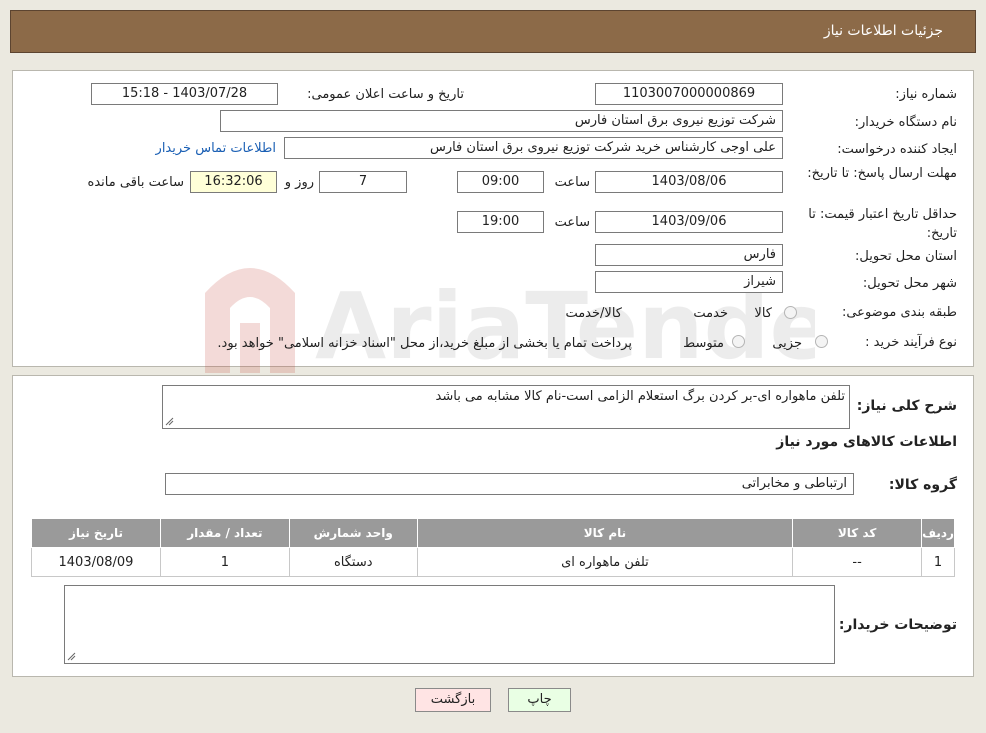 The width and height of the screenshot is (986, 733). What do you see at coordinates (909, 283) in the screenshot?
I see `city-label: شهر محل تحویل:` at bounding box center [909, 283].